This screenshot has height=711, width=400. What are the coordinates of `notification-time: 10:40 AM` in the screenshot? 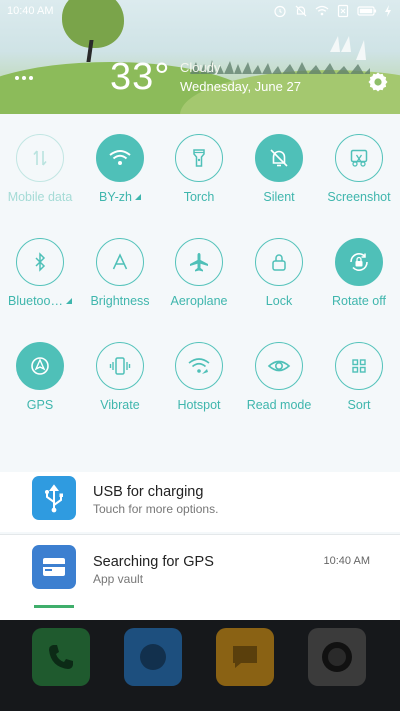 It's located at (346, 561).